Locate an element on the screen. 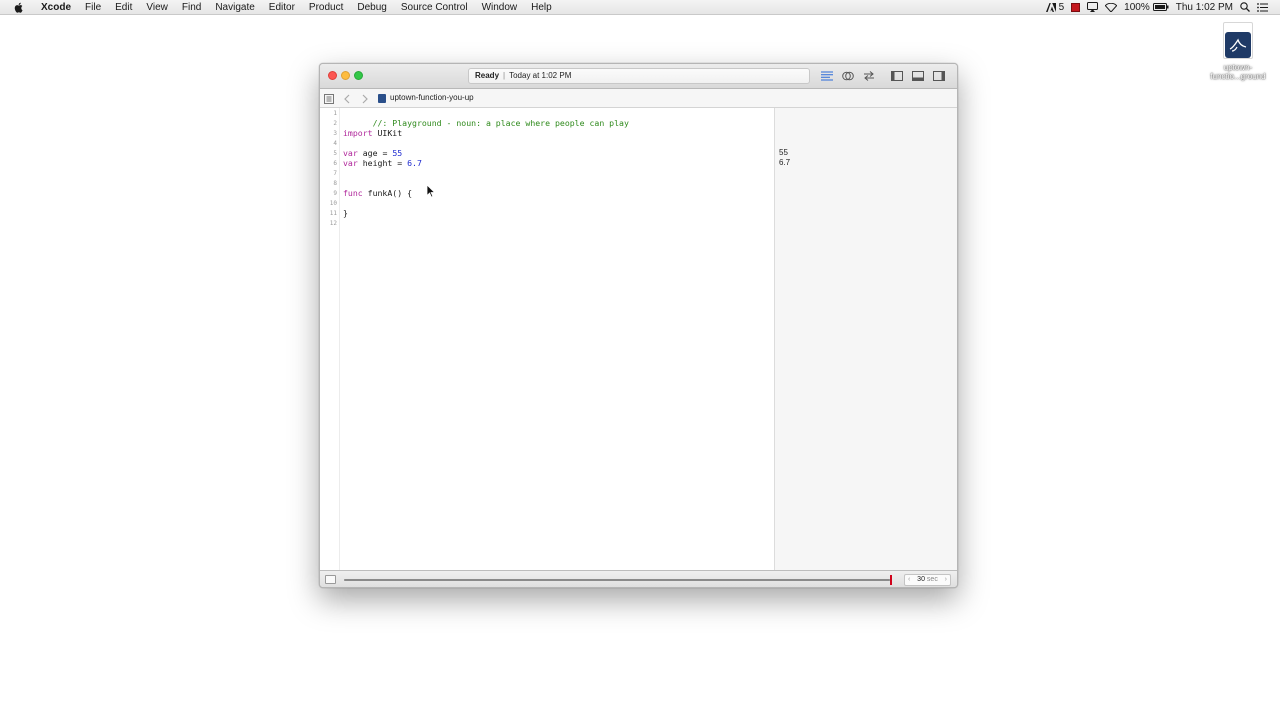  standard-editor-button is located at coordinates (827, 76).